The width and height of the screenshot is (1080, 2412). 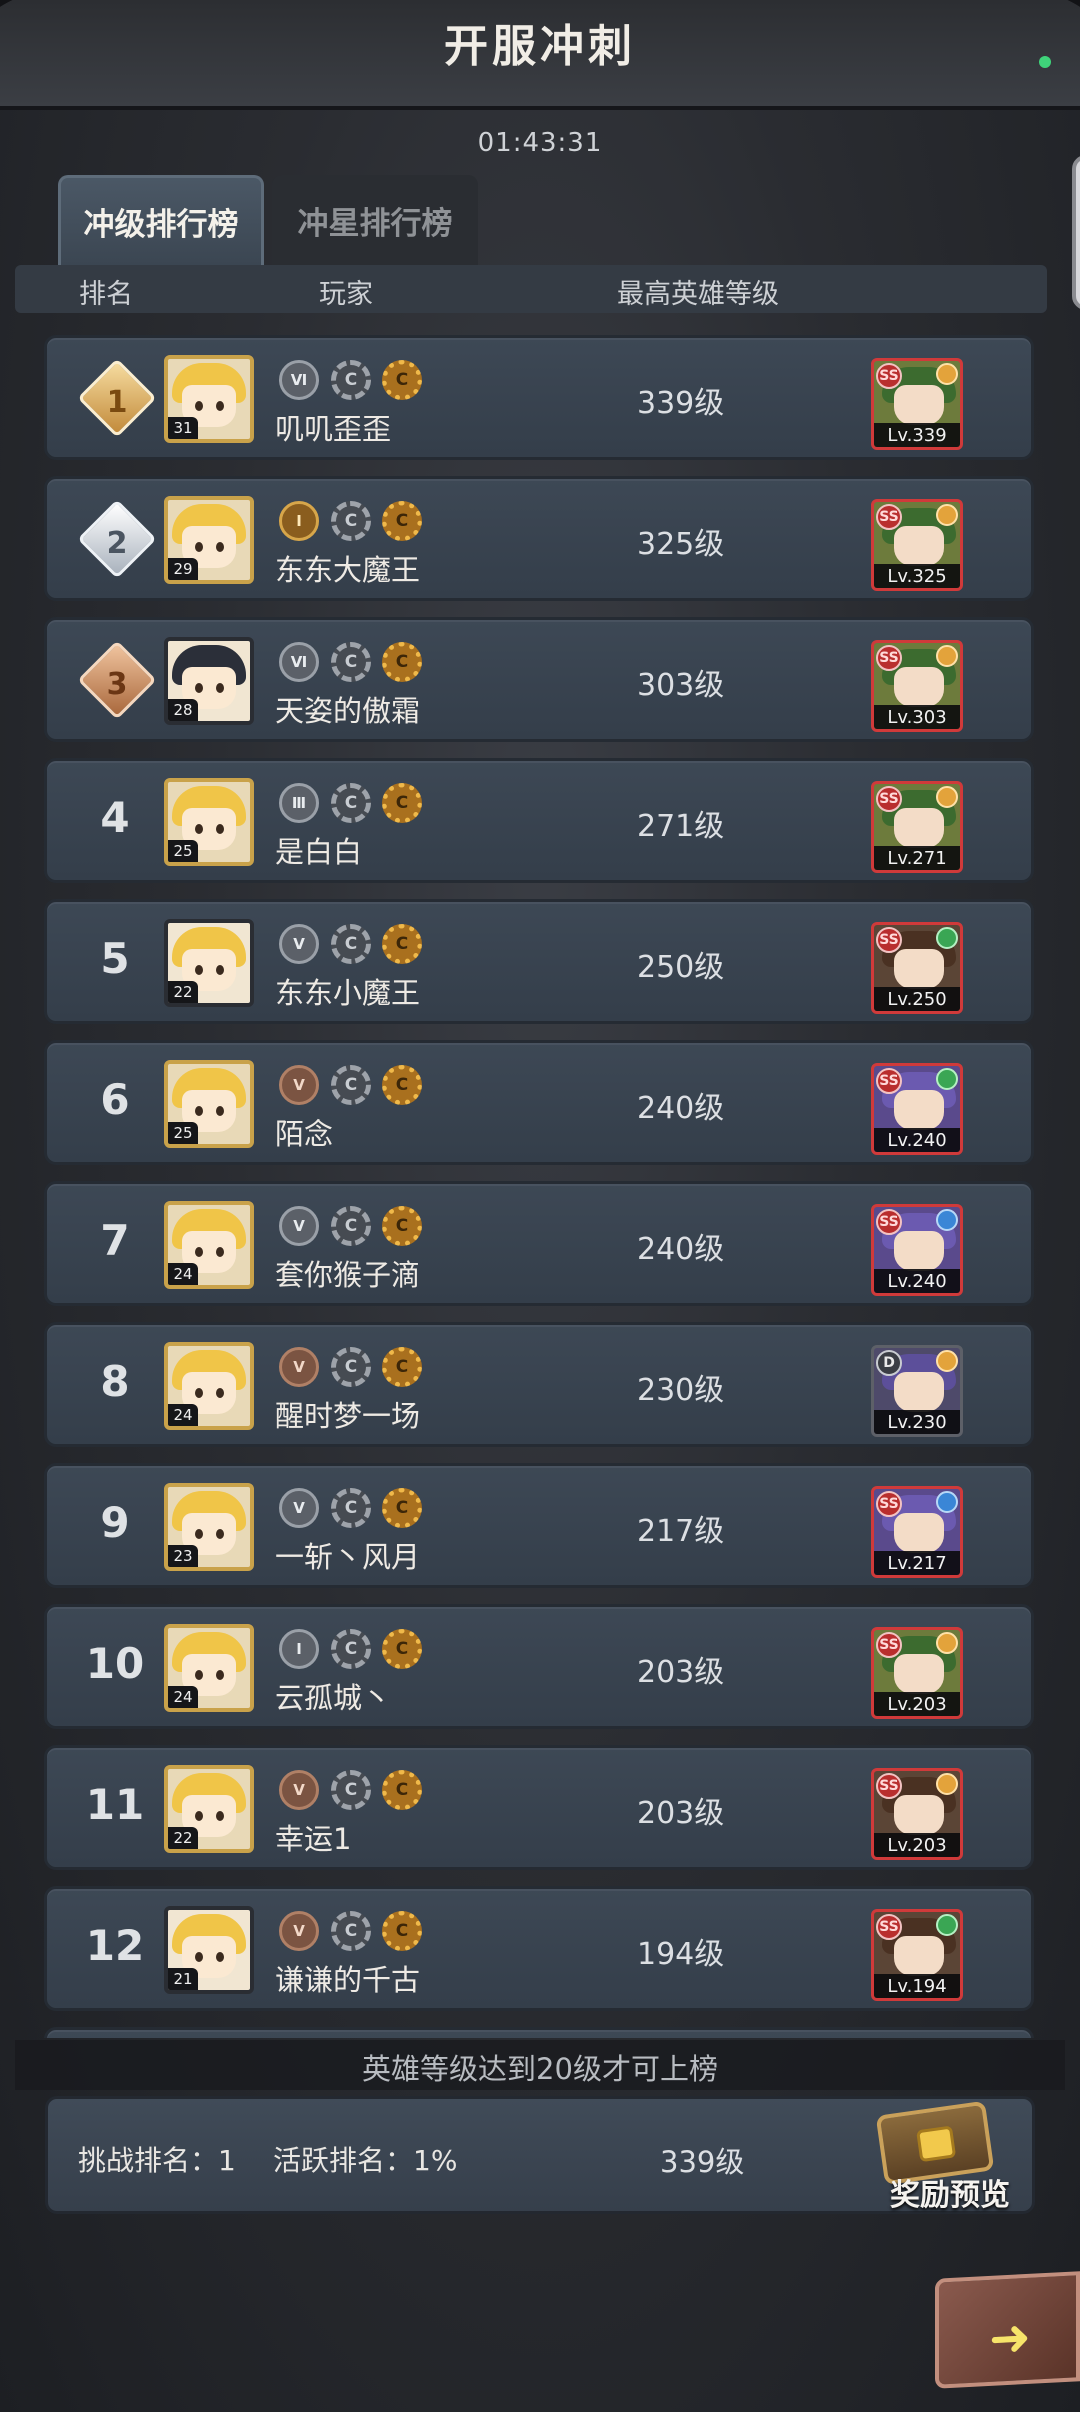 What do you see at coordinates (157, 2160) in the screenshot?
I see `challenge-rank: 挑战排名：1` at bounding box center [157, 2160].